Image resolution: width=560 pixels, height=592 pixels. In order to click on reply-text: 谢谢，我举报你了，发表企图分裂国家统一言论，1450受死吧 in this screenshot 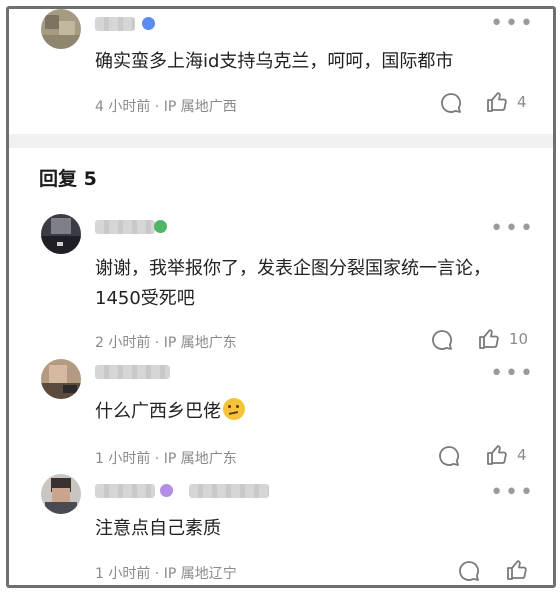, I will do `click(293, 283)`.